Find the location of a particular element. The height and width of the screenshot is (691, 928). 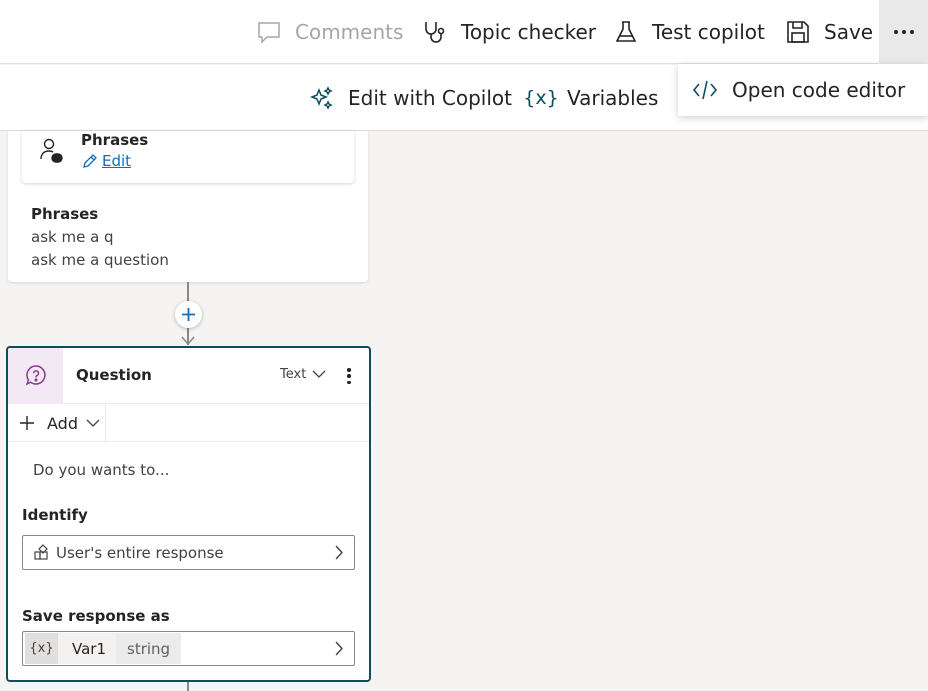

test-copilot-label: Test copilot is located at coordinates (708, 32).